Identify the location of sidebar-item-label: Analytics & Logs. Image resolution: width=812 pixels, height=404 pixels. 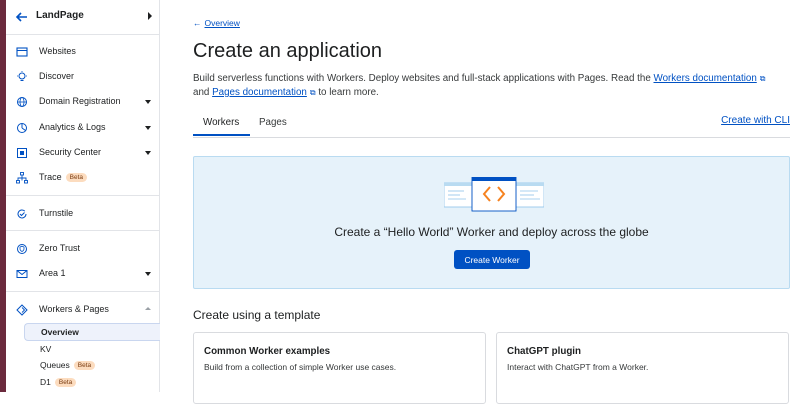
(72, 127).